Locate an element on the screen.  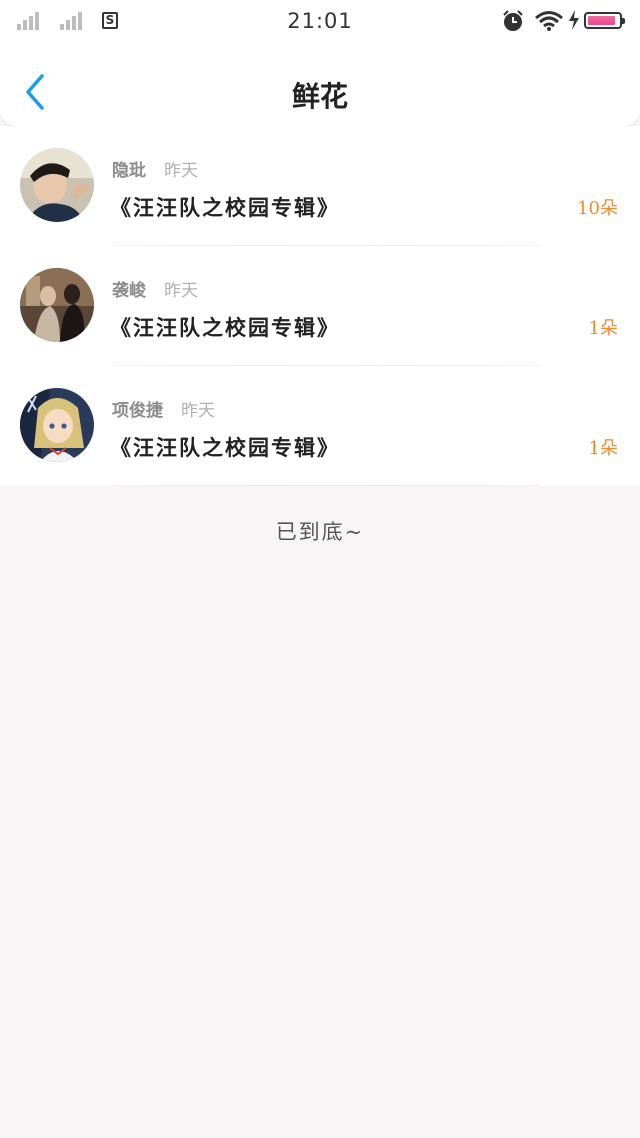
user-name: 项俊捷 is located at coordinates (137, 411).